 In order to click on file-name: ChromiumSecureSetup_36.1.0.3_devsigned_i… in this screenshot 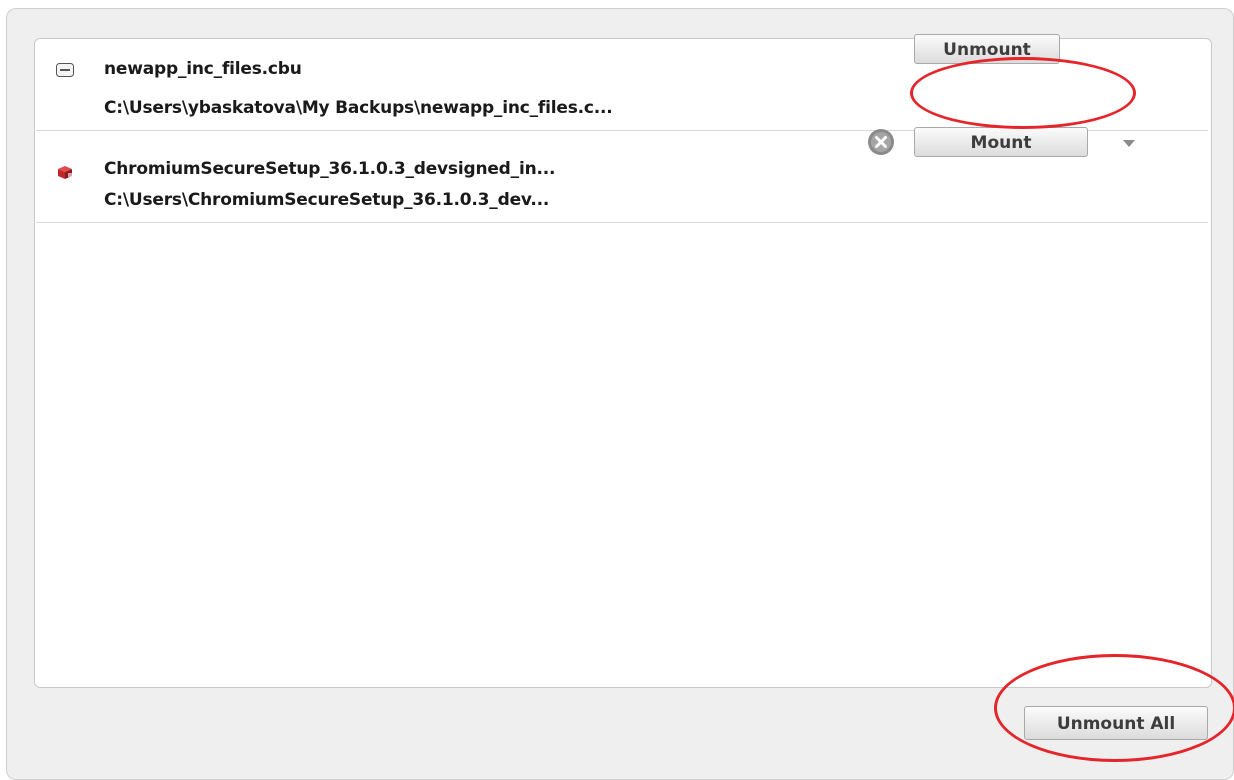, I will do `click(330, 169)`.